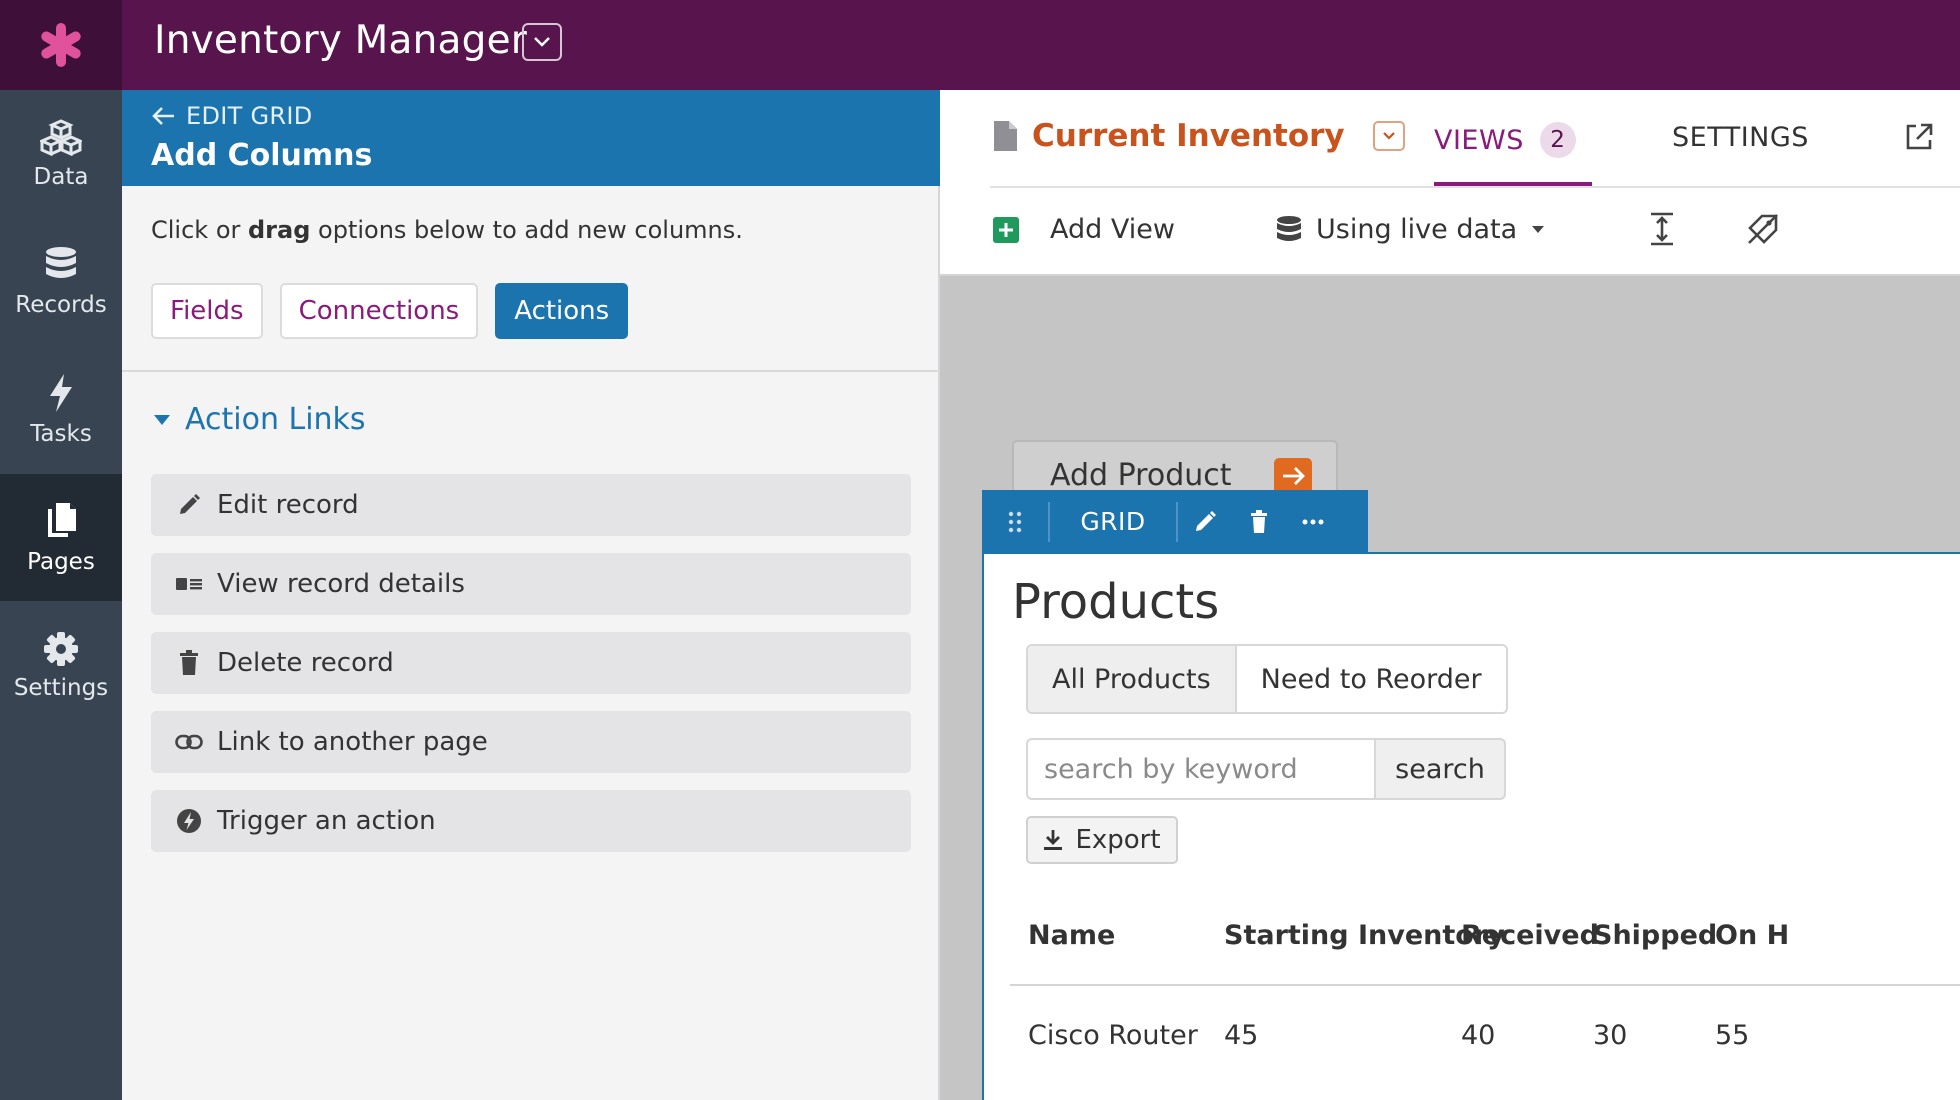 The width and height of the screenshot is (1960, 1100). What do you see at coordinates (207, 311) in the screenshot?
I see `tab-fields: Fields` at bounding box center [207, 311].